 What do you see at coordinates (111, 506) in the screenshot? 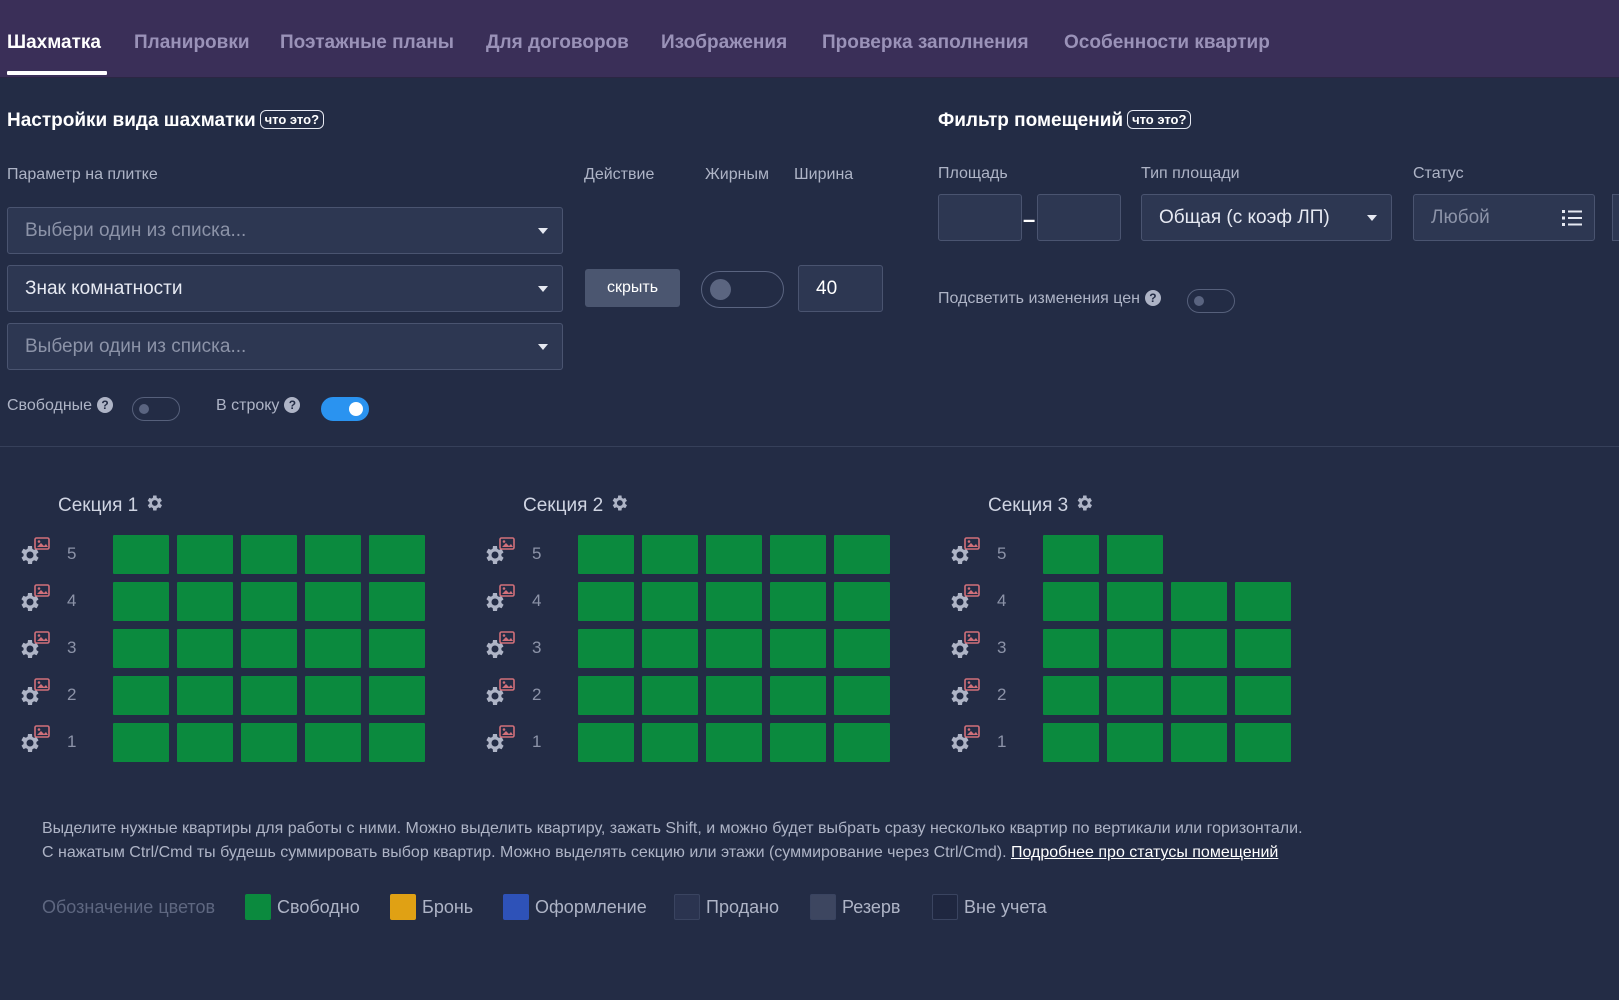
I see `section-title: Секция 1` at bounding box center [111, 506].